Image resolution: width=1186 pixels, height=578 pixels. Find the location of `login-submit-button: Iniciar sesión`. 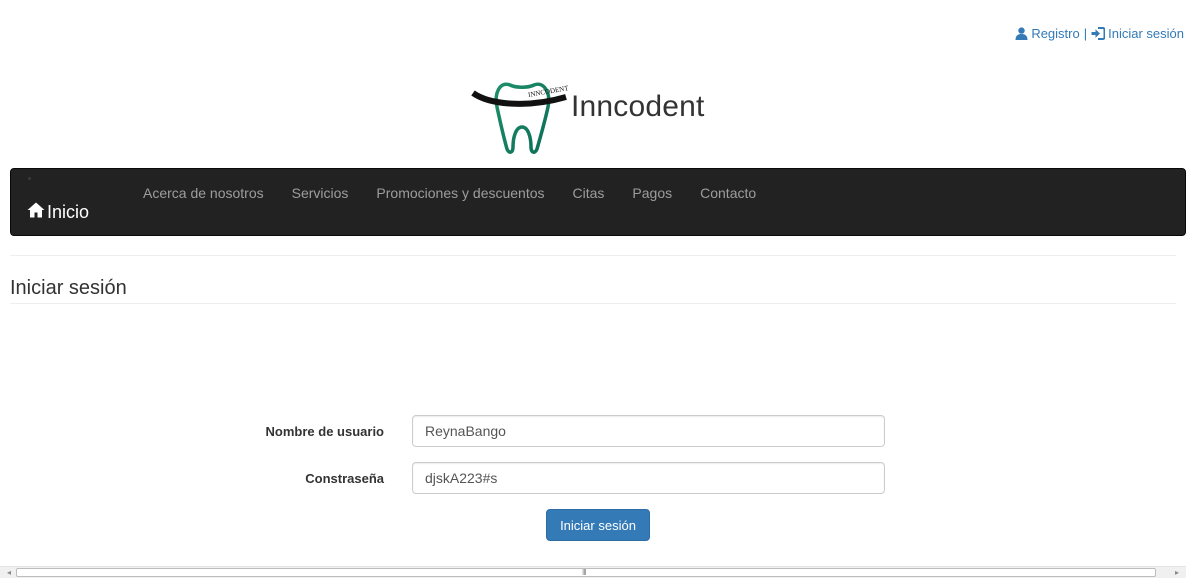

login-submit-button: Iniciar sesión is located at coordinates (598, 525).